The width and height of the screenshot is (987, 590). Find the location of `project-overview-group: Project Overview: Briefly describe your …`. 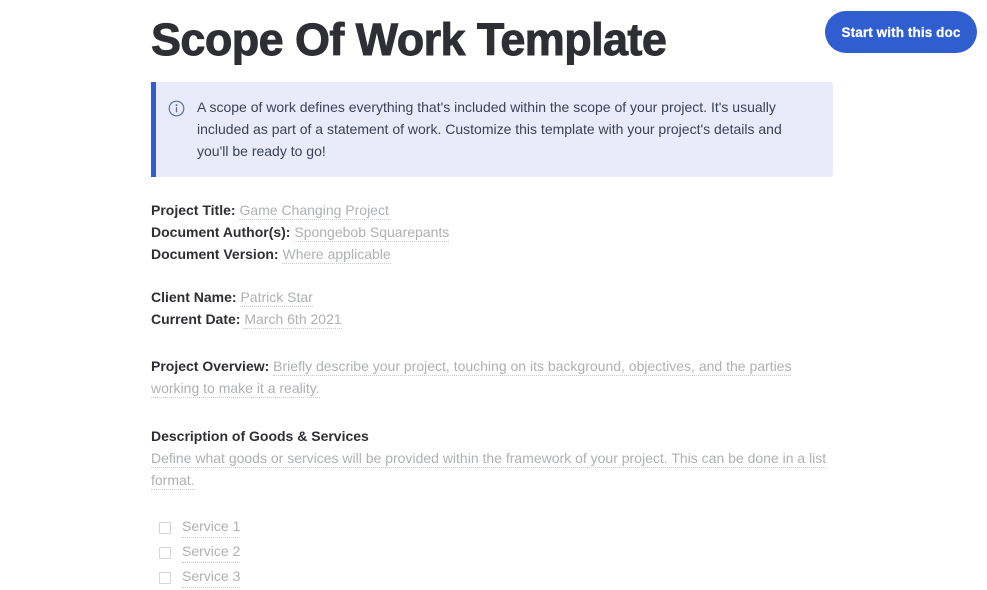

project-overview-group: Project Overview: Briefly describe your … is located at coordinates (492, 377).